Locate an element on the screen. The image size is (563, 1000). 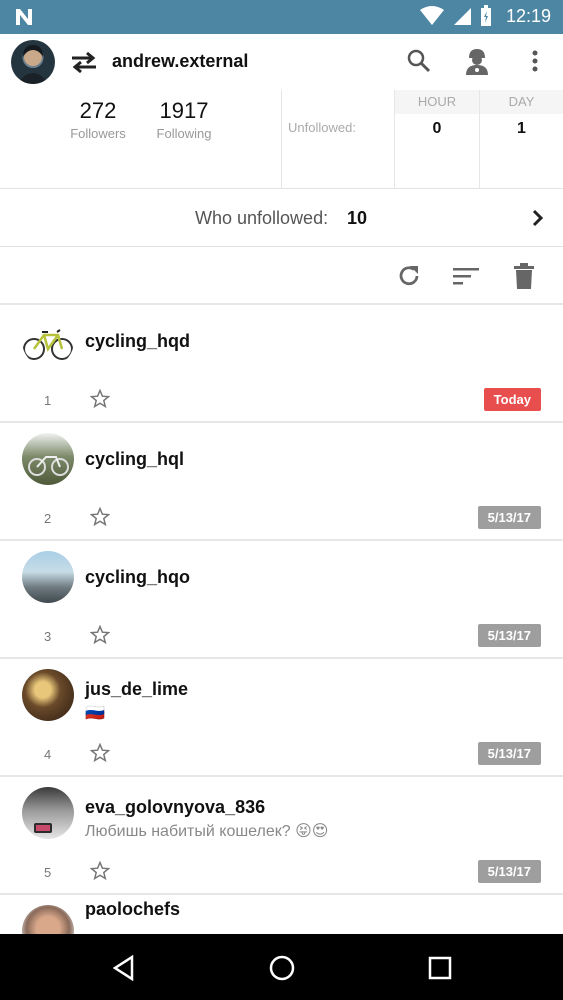
back-icon is located at coordinates (124, 968).